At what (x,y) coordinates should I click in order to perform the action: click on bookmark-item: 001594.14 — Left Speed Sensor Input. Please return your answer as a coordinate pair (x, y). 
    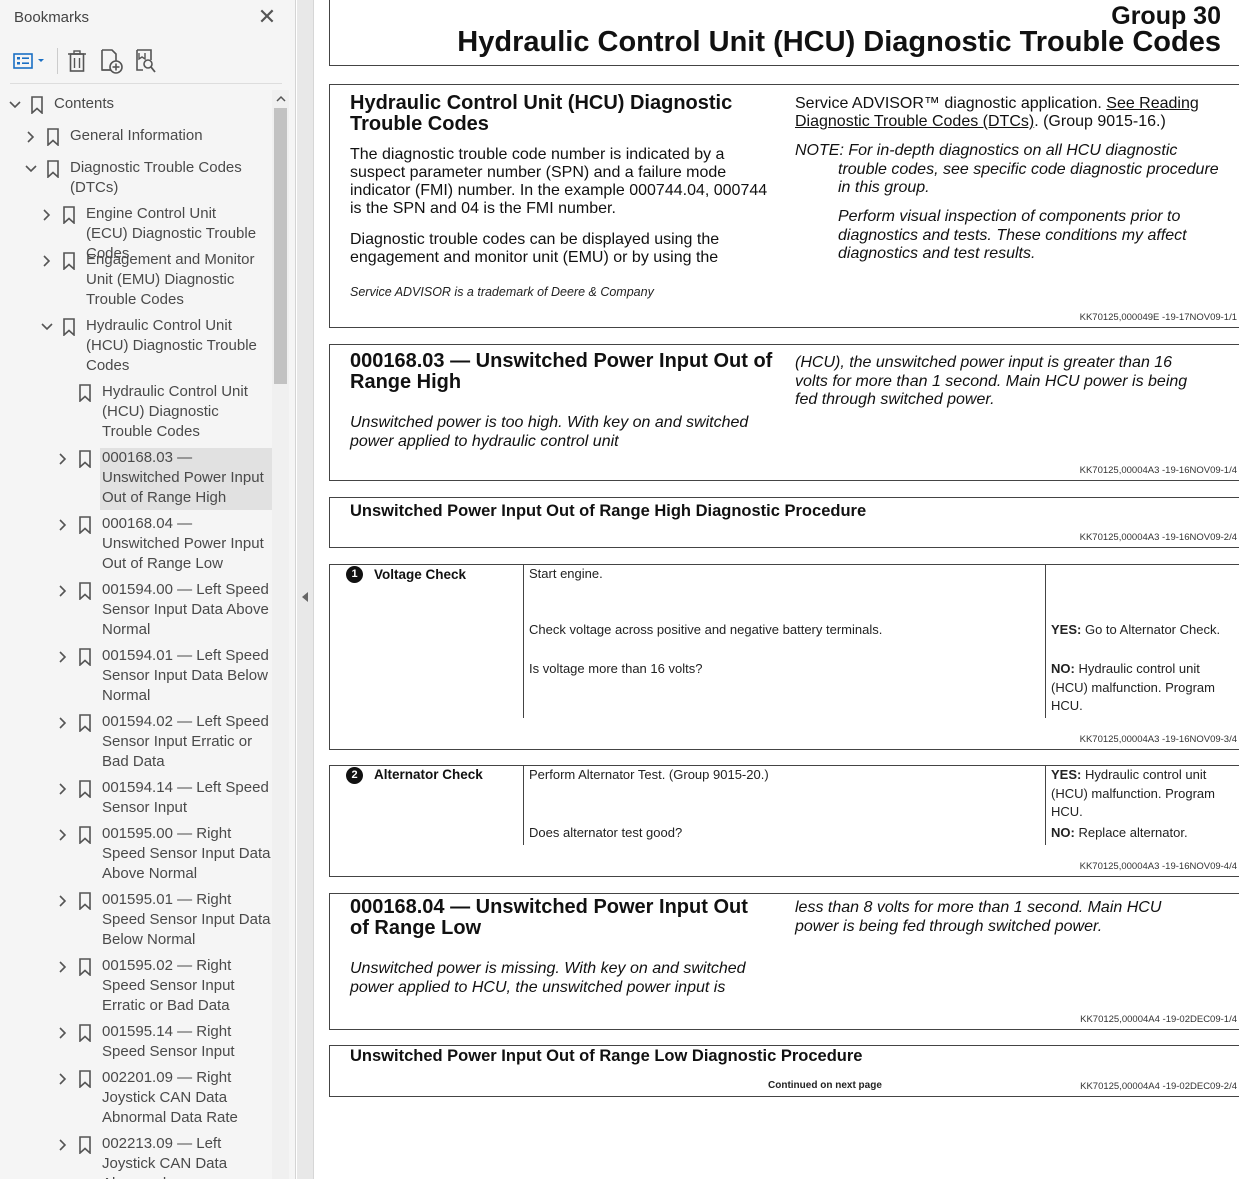
    Looking at the image, I should click on (136, 799).